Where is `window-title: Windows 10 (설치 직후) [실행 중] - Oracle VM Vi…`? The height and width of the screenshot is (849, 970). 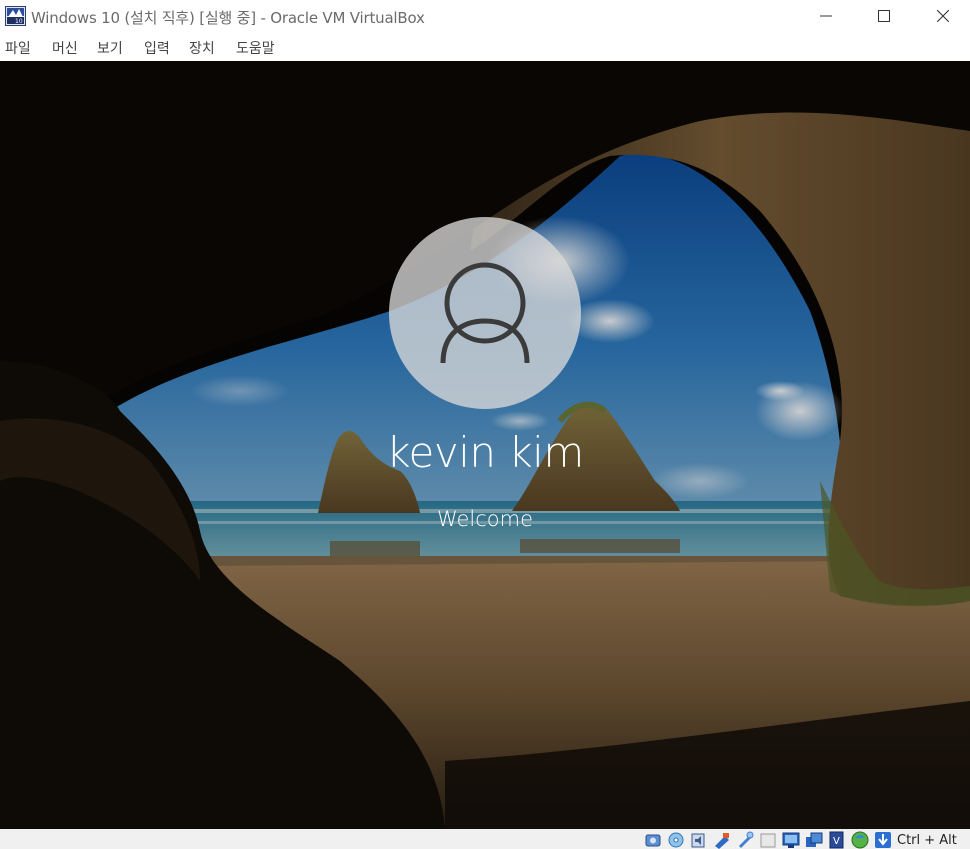
window-title: Windows 10 (설치 직후) [실행 중] - Oracle VM Vi… is located at coordinates (228, 18).